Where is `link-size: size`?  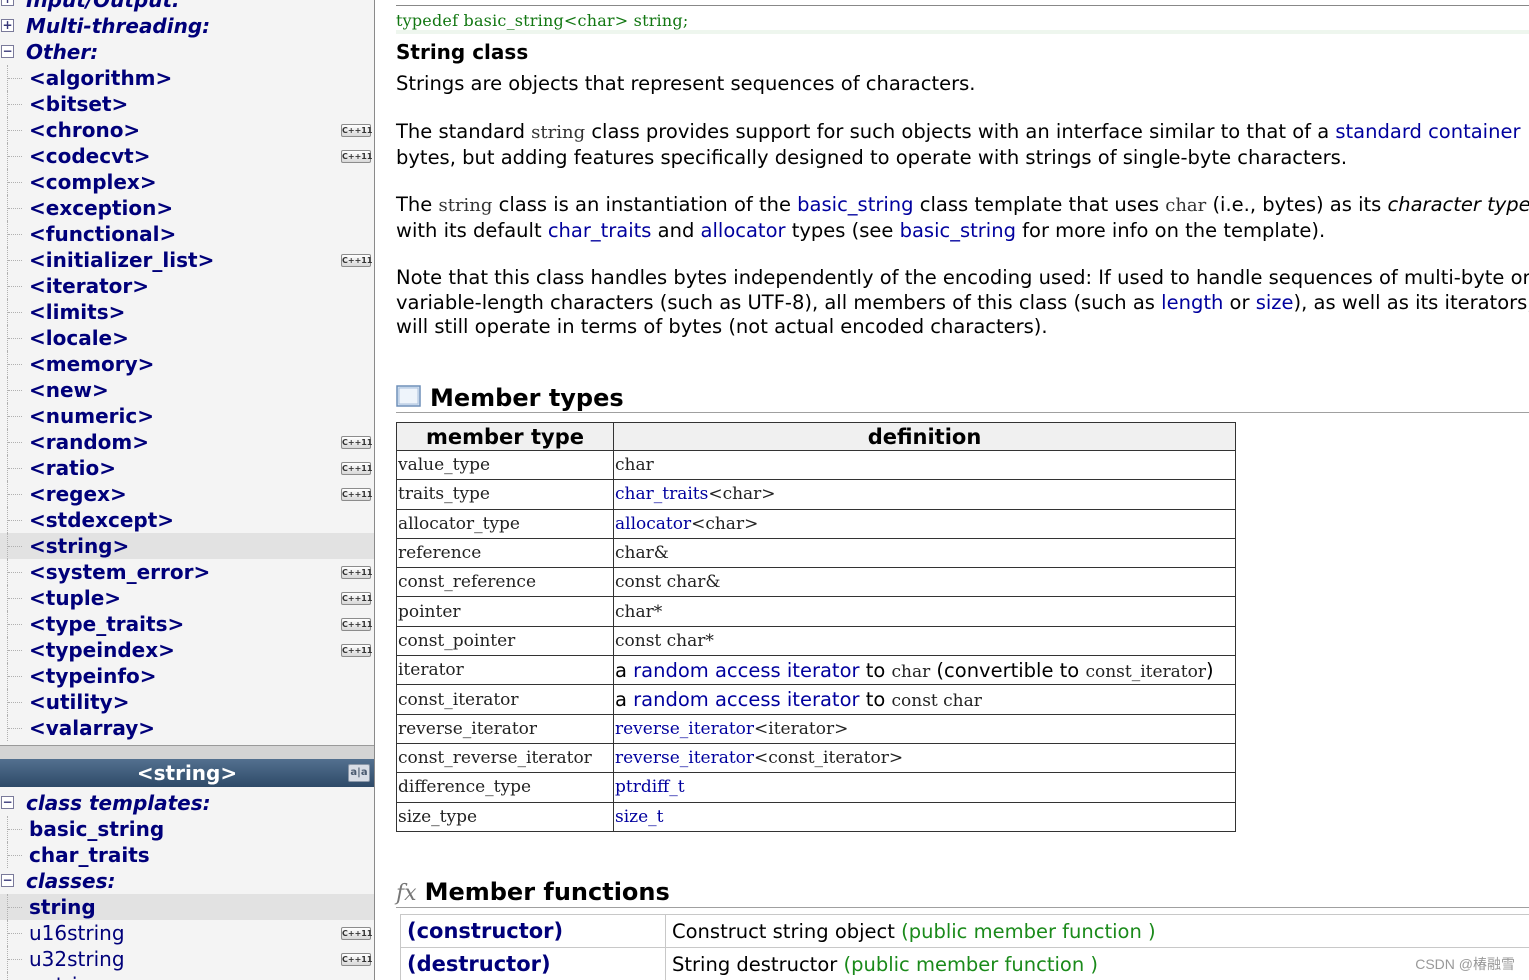
link-size: size is located at coordinates (1275, 302).